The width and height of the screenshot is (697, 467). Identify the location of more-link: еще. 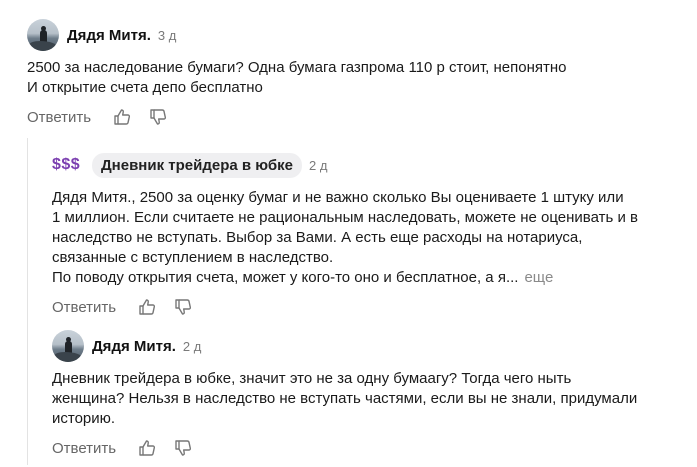
(538, 277).